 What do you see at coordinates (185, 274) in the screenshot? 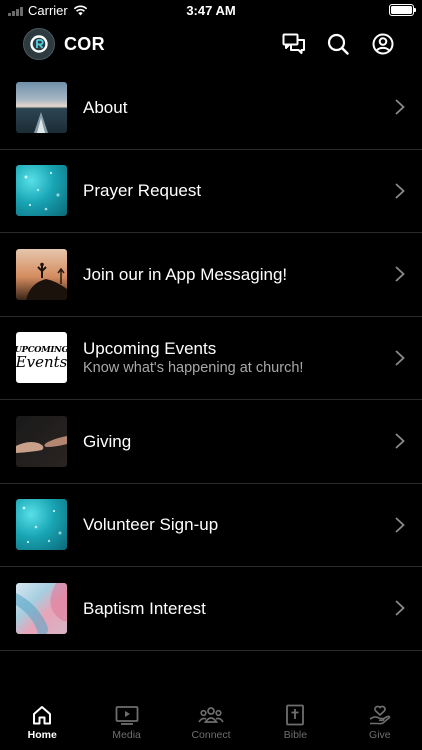
I see `menu-item-title: Join our in App Messaging!` at bounding box center [185, 274].